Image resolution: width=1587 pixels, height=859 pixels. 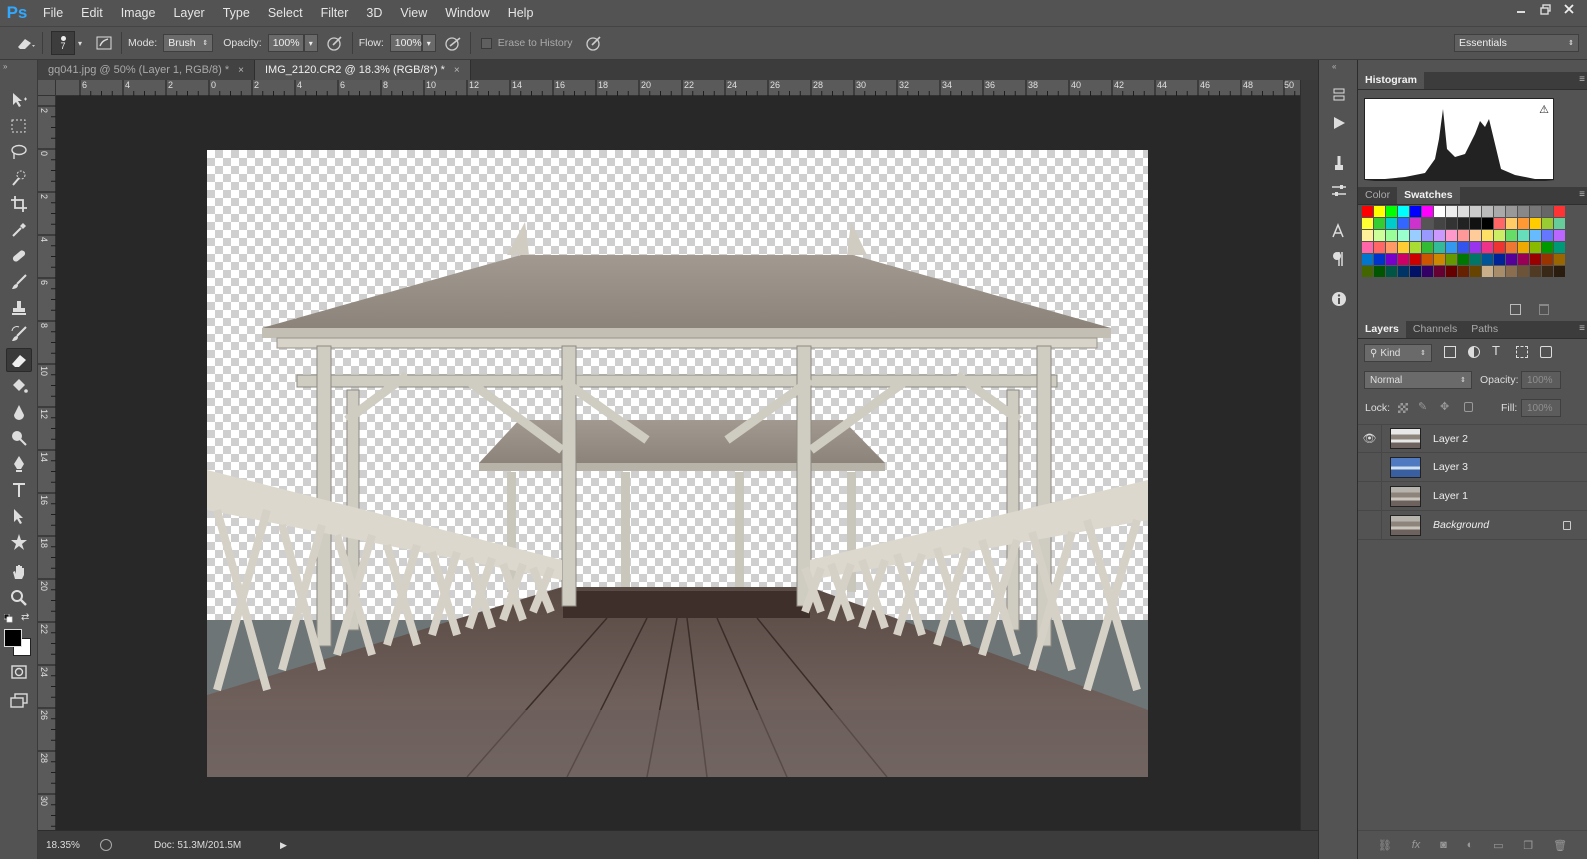 I want to click on filter-pixel-icon, so click(x=1450, y=352).